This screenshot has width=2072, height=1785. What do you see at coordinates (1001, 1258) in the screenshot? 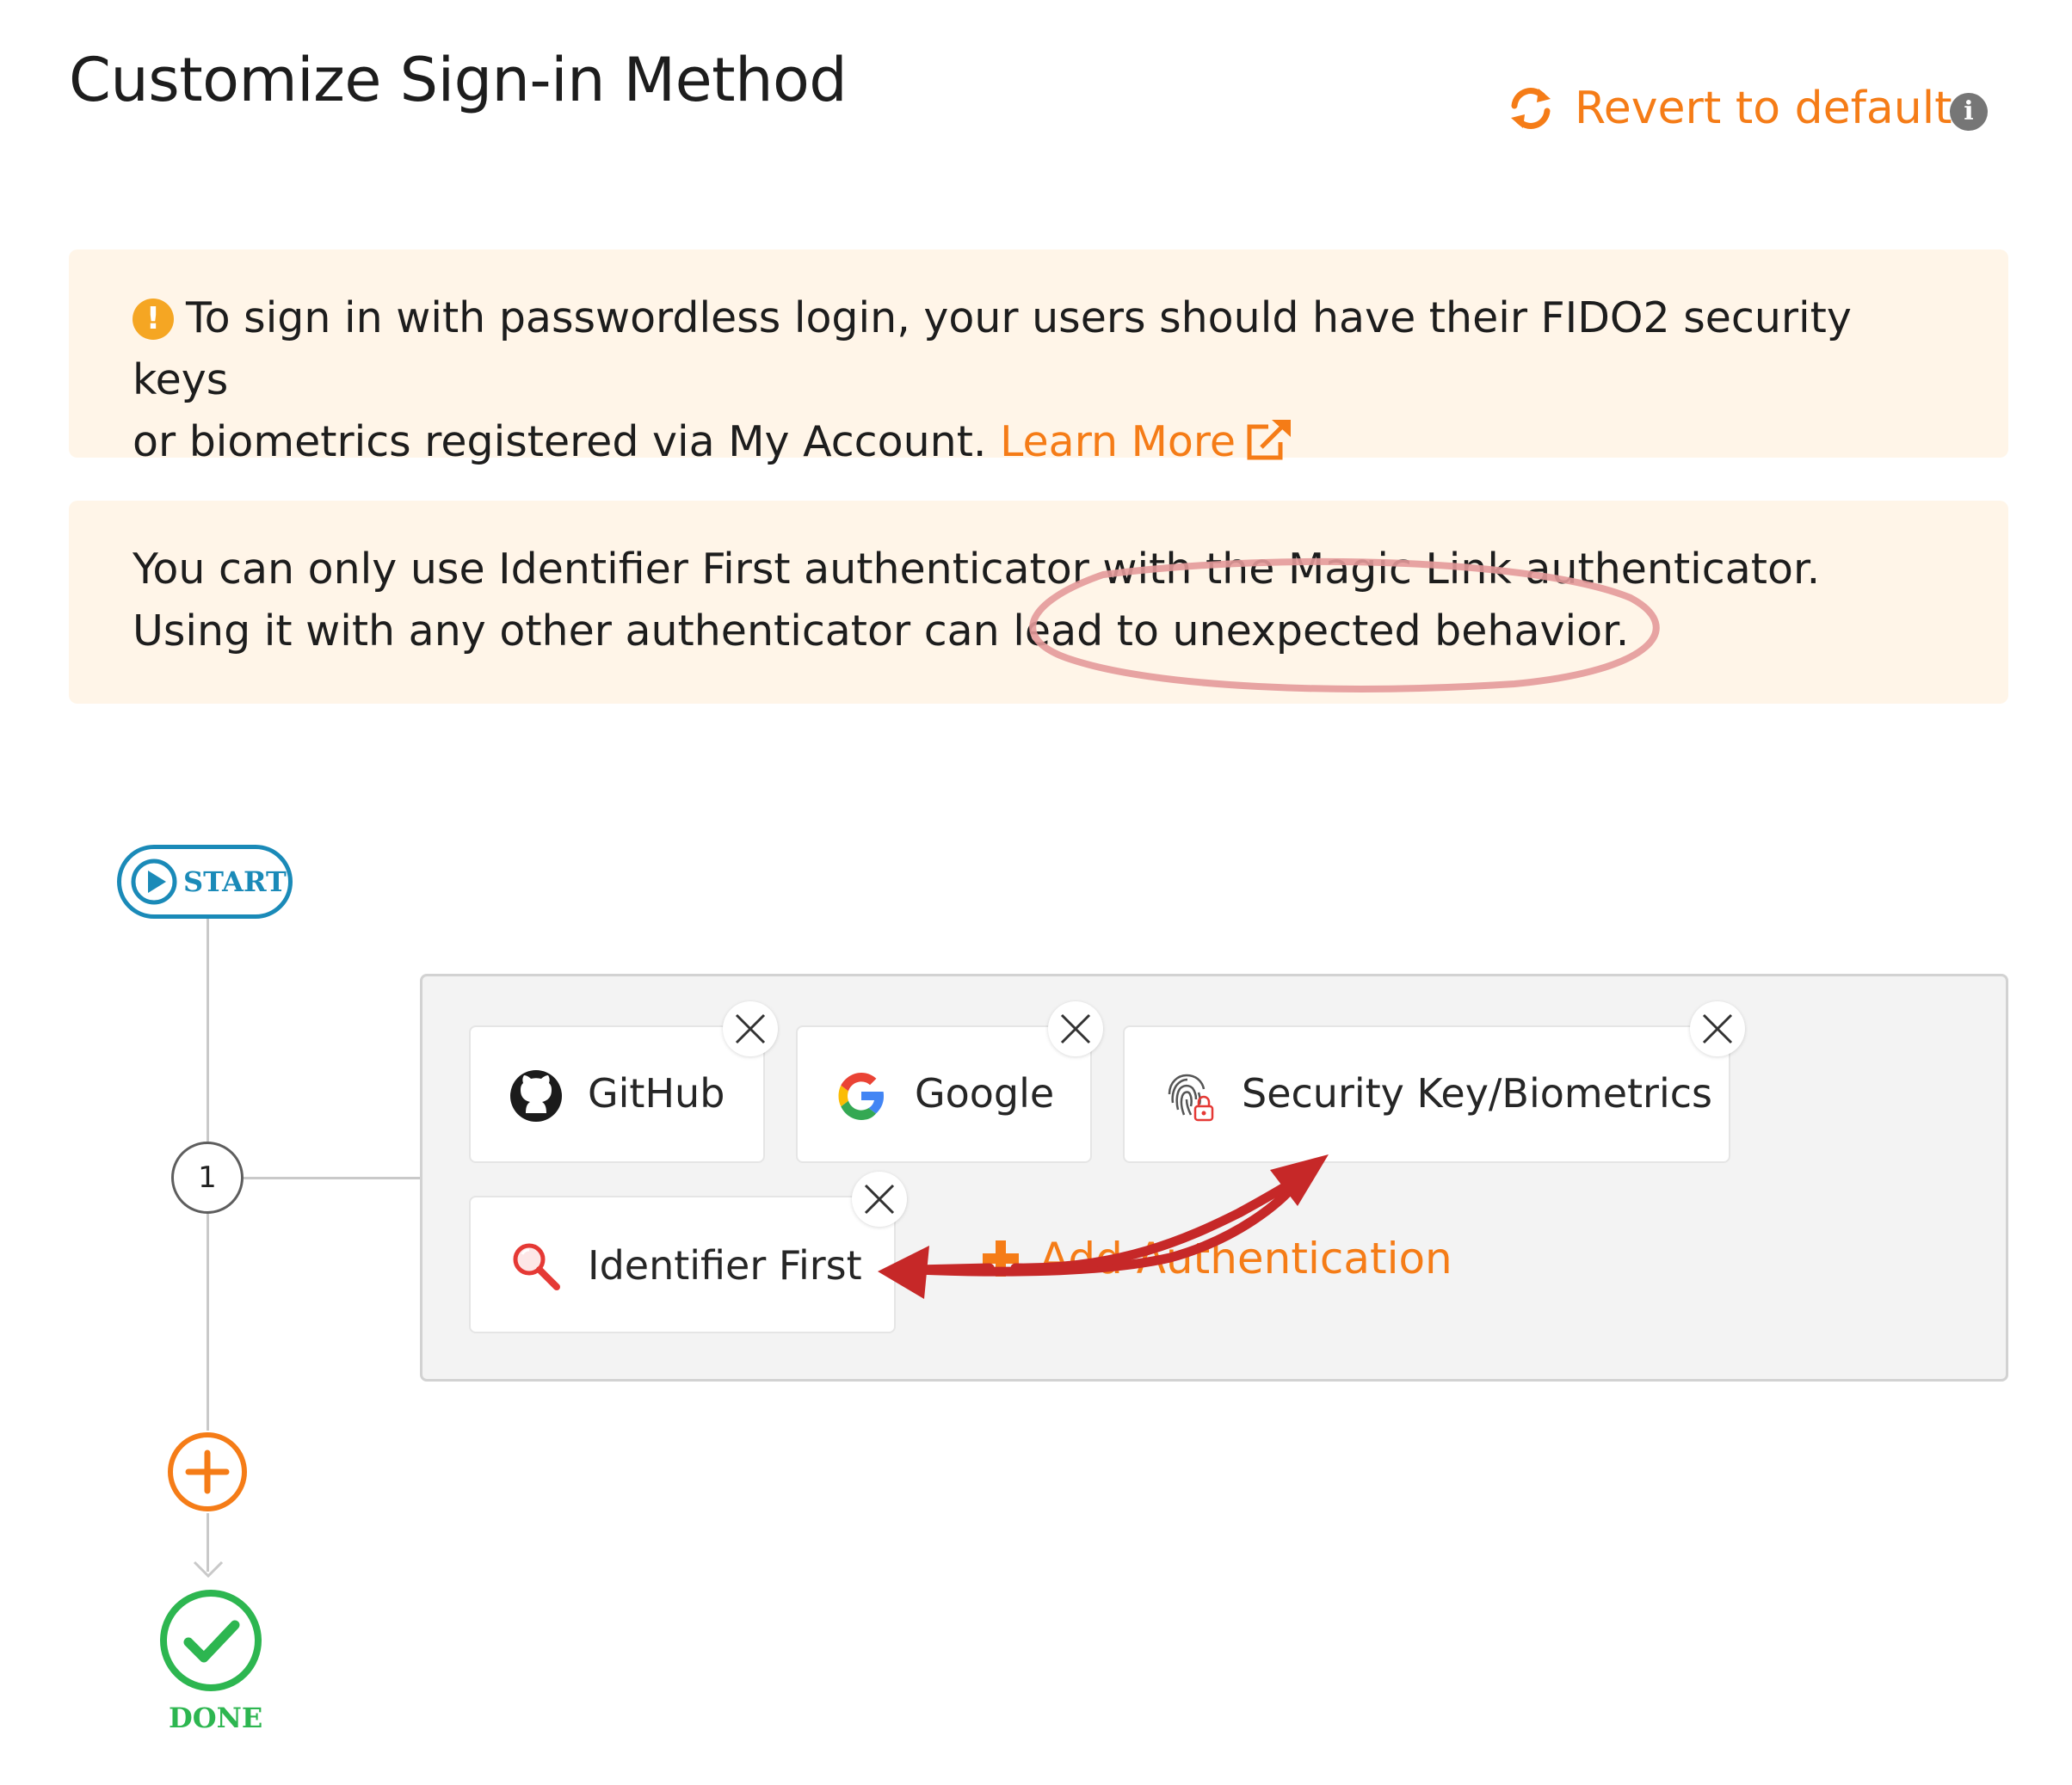
I see `plus-icon` at bounding box center [1001, 1258].